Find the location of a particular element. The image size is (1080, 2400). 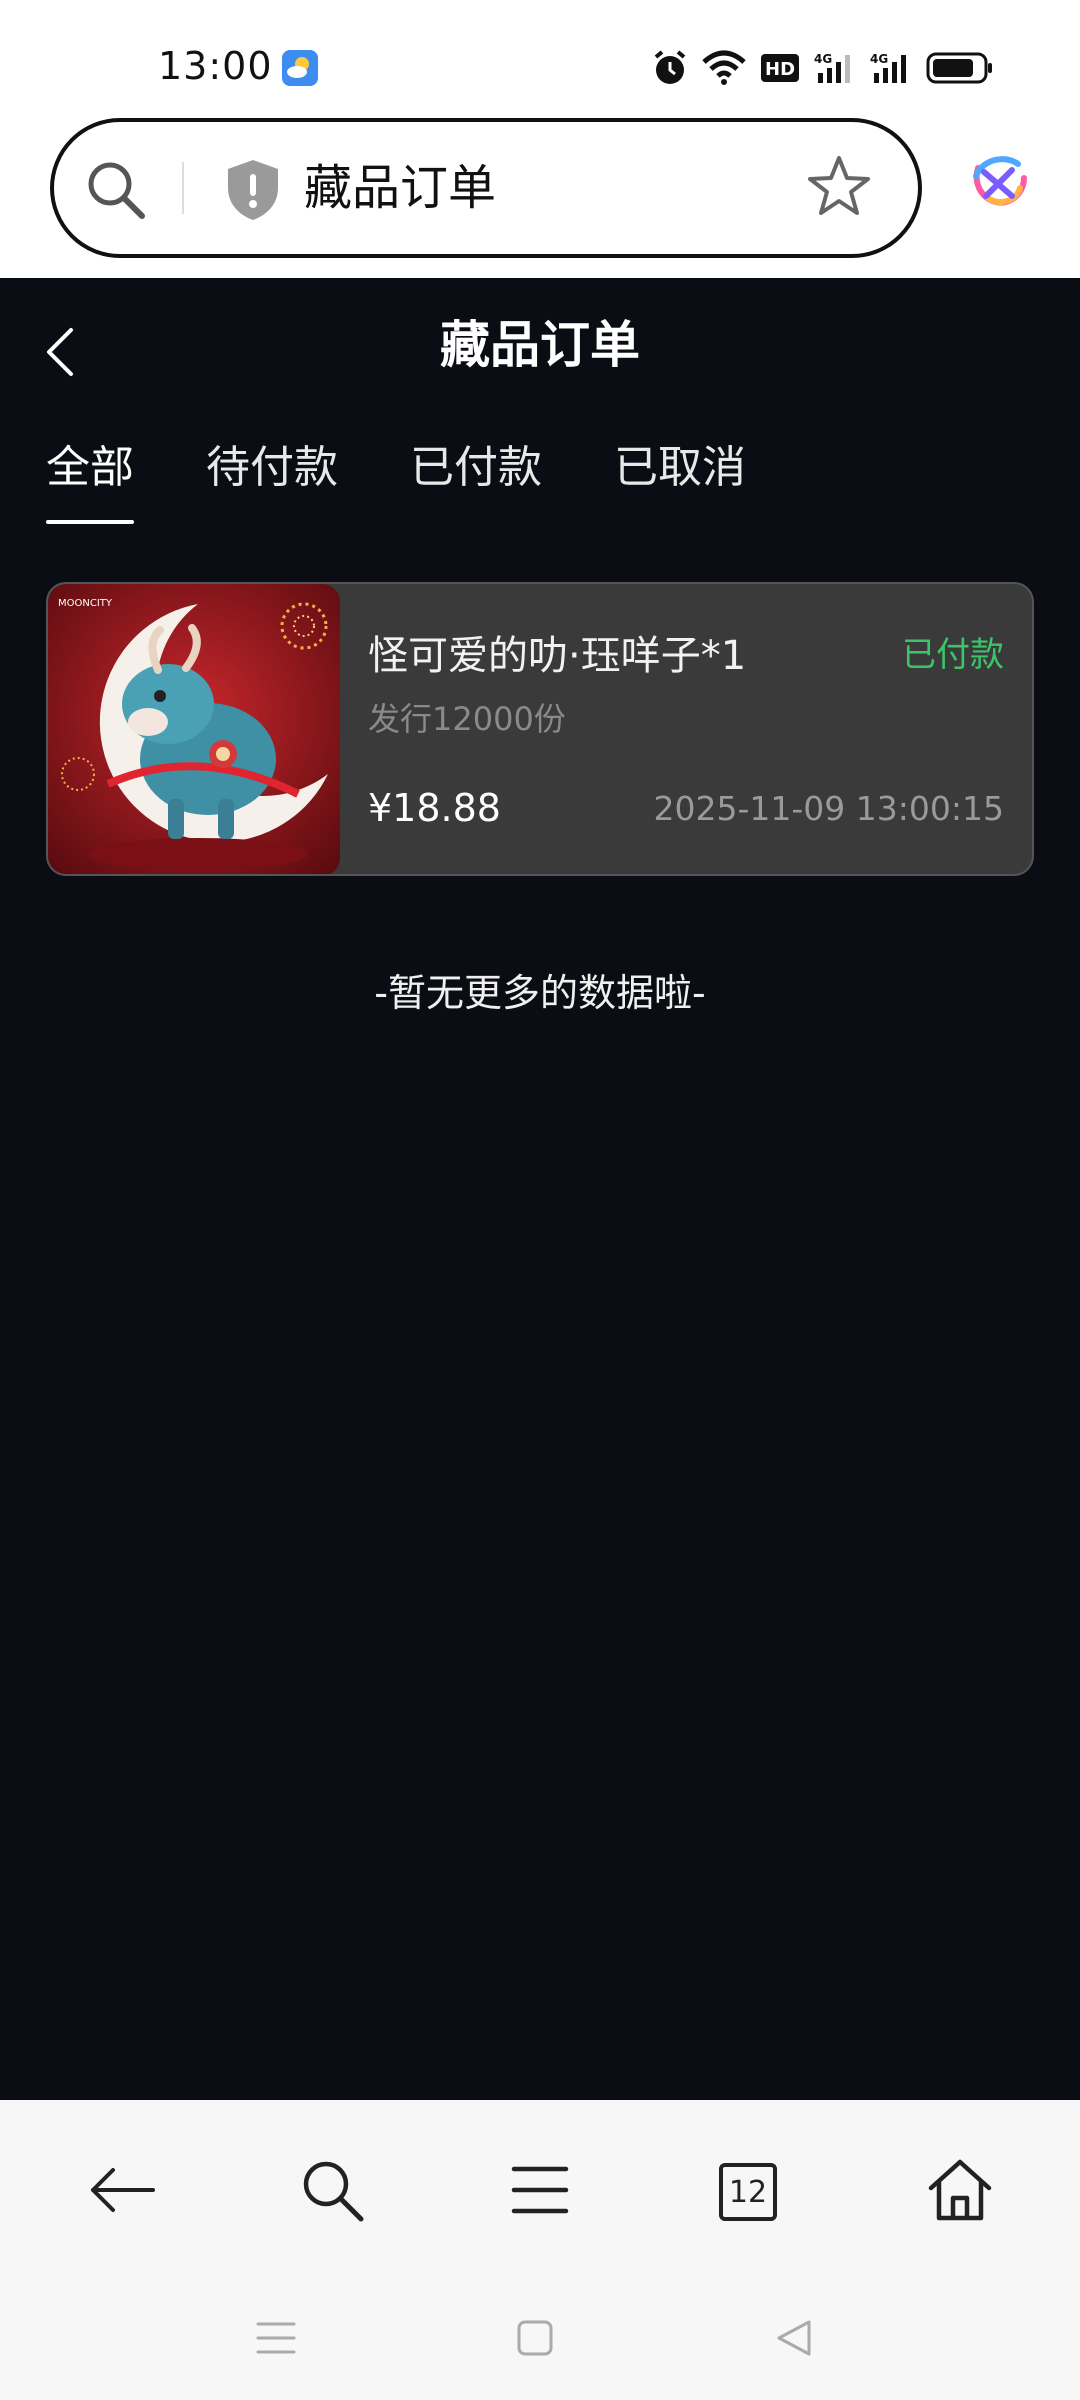

back-arrow-icon is located at coordinates (122, 2192).